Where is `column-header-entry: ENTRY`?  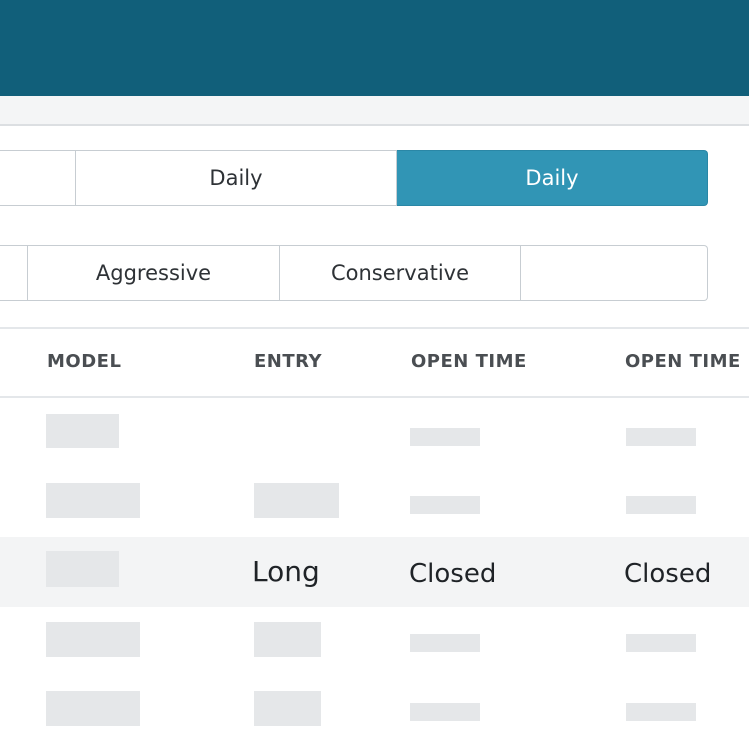
column-header-entry: ENTRY is located at coordinates (288, 361).